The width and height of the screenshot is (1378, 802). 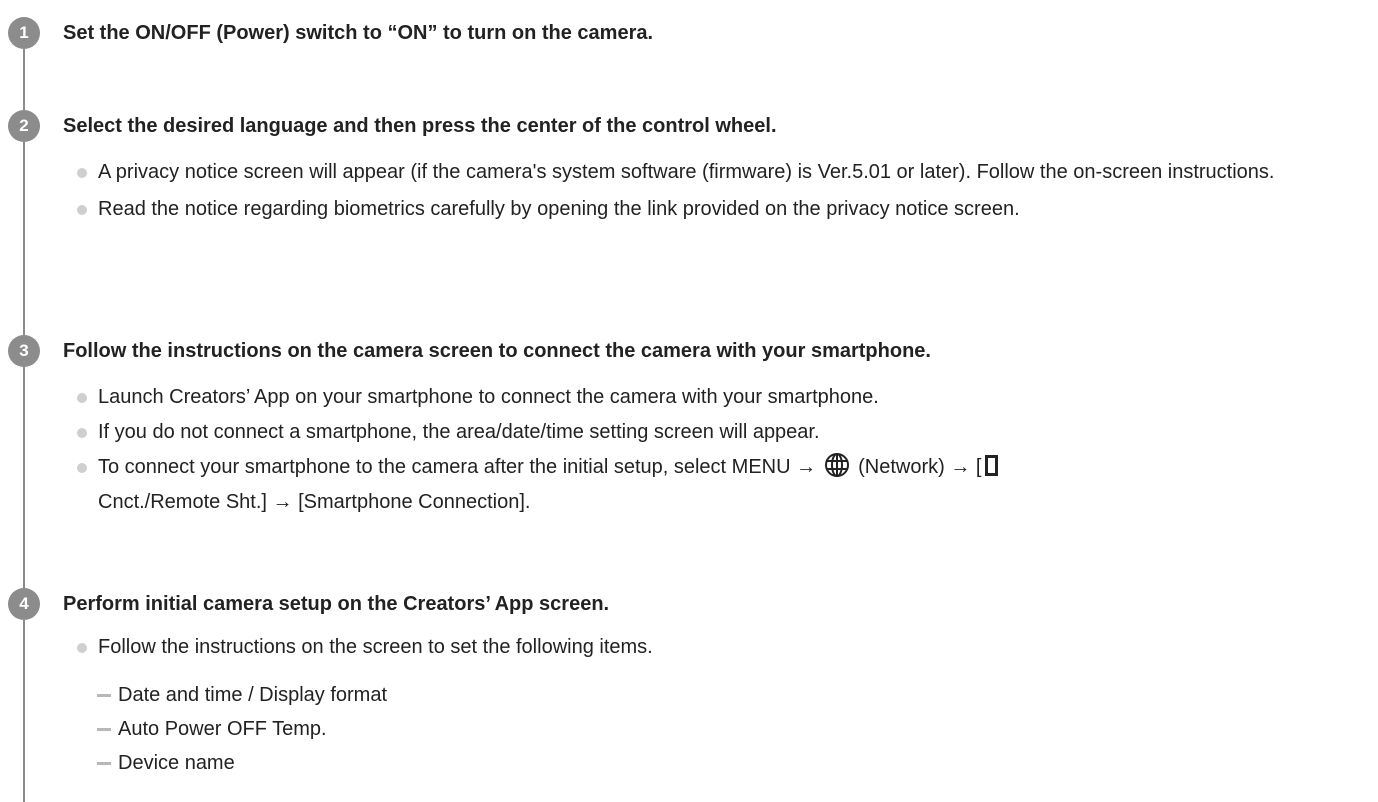 What do you see at coordinates (252, 695) in the screenshot?
I see `sub-item-text: Date and time / Display format` at bounding box center [252, 695].